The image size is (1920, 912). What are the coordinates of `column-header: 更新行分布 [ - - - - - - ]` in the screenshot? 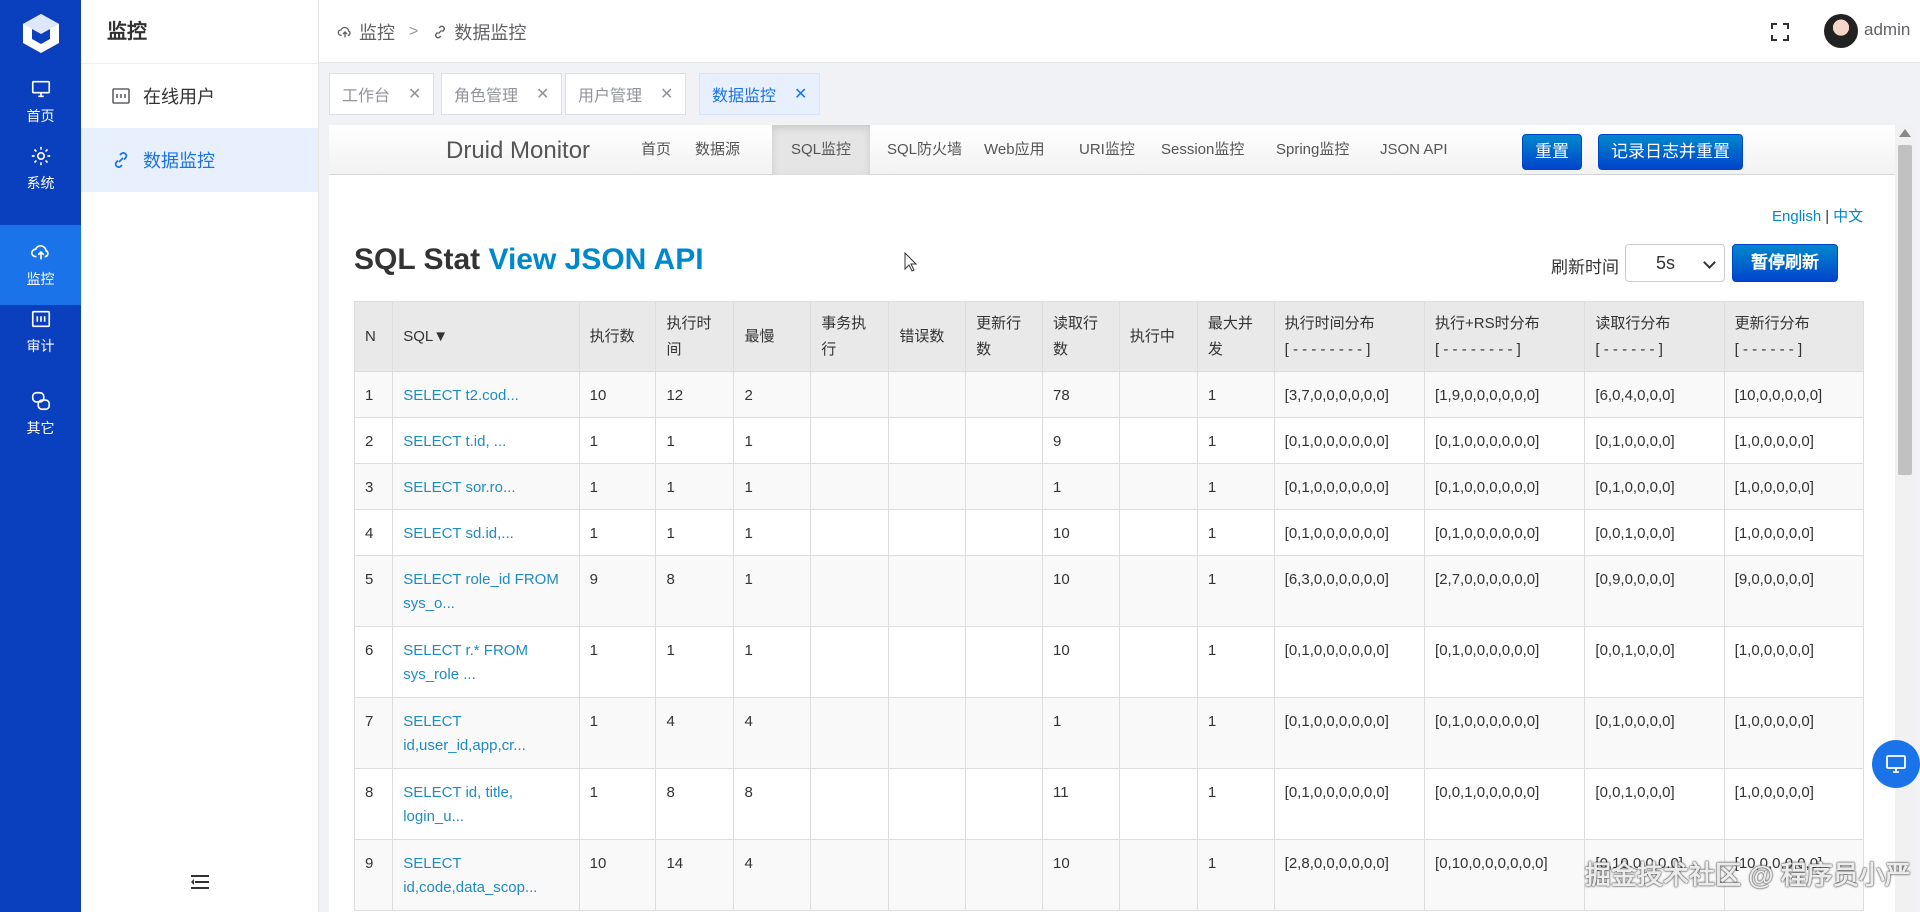 It's located at (1794, 336).